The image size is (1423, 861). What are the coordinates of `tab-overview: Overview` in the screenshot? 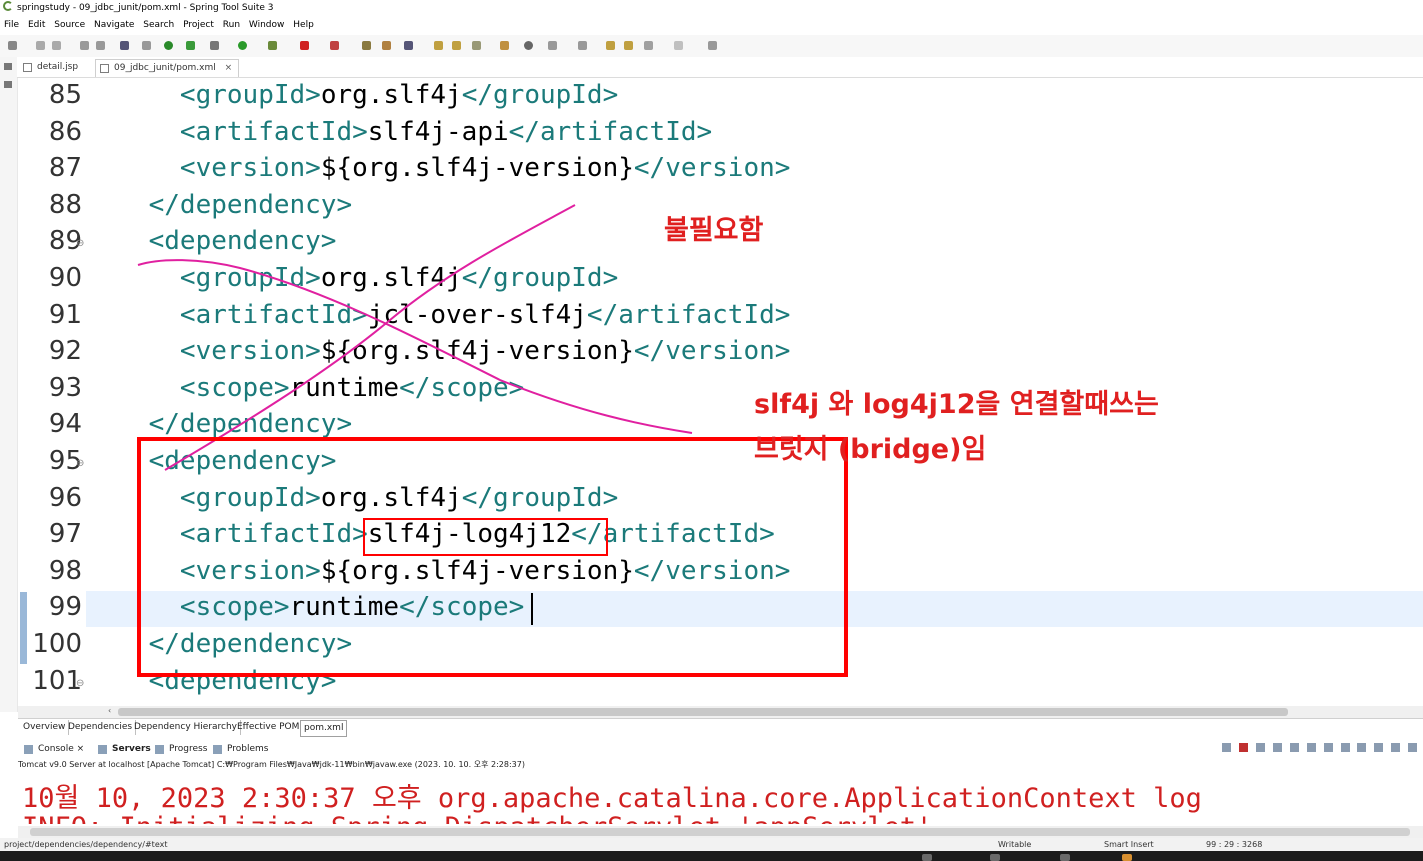 It's located at (45, 727).